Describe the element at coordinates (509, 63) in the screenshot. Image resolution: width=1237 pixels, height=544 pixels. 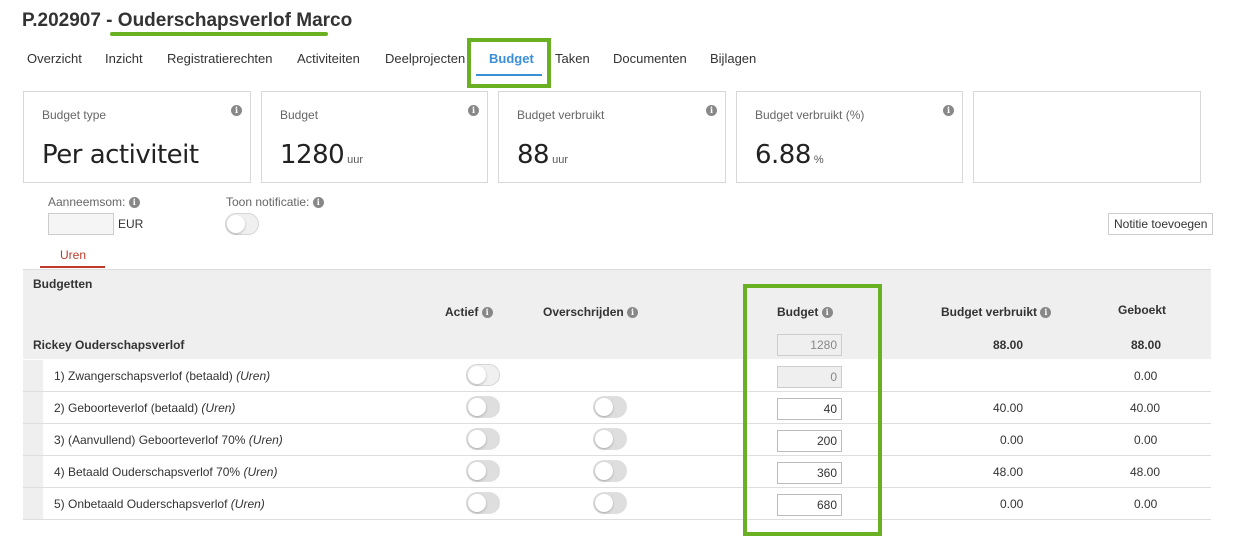
I see `budget-tab-highlight-box` at that location.